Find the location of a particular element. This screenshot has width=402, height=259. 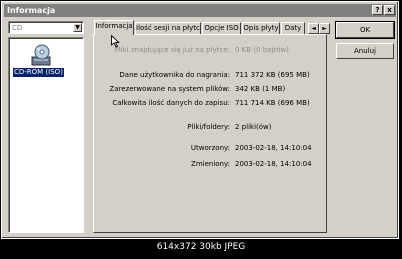

modified-label: Zmieniony: is located at coordinates (210, 164).